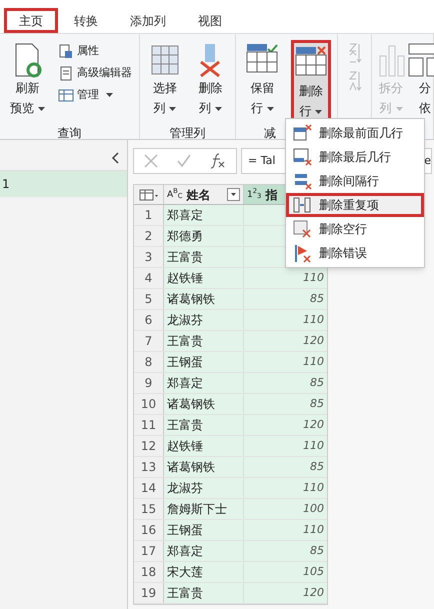  I want to click on row-number: 15, so click(149, 509).